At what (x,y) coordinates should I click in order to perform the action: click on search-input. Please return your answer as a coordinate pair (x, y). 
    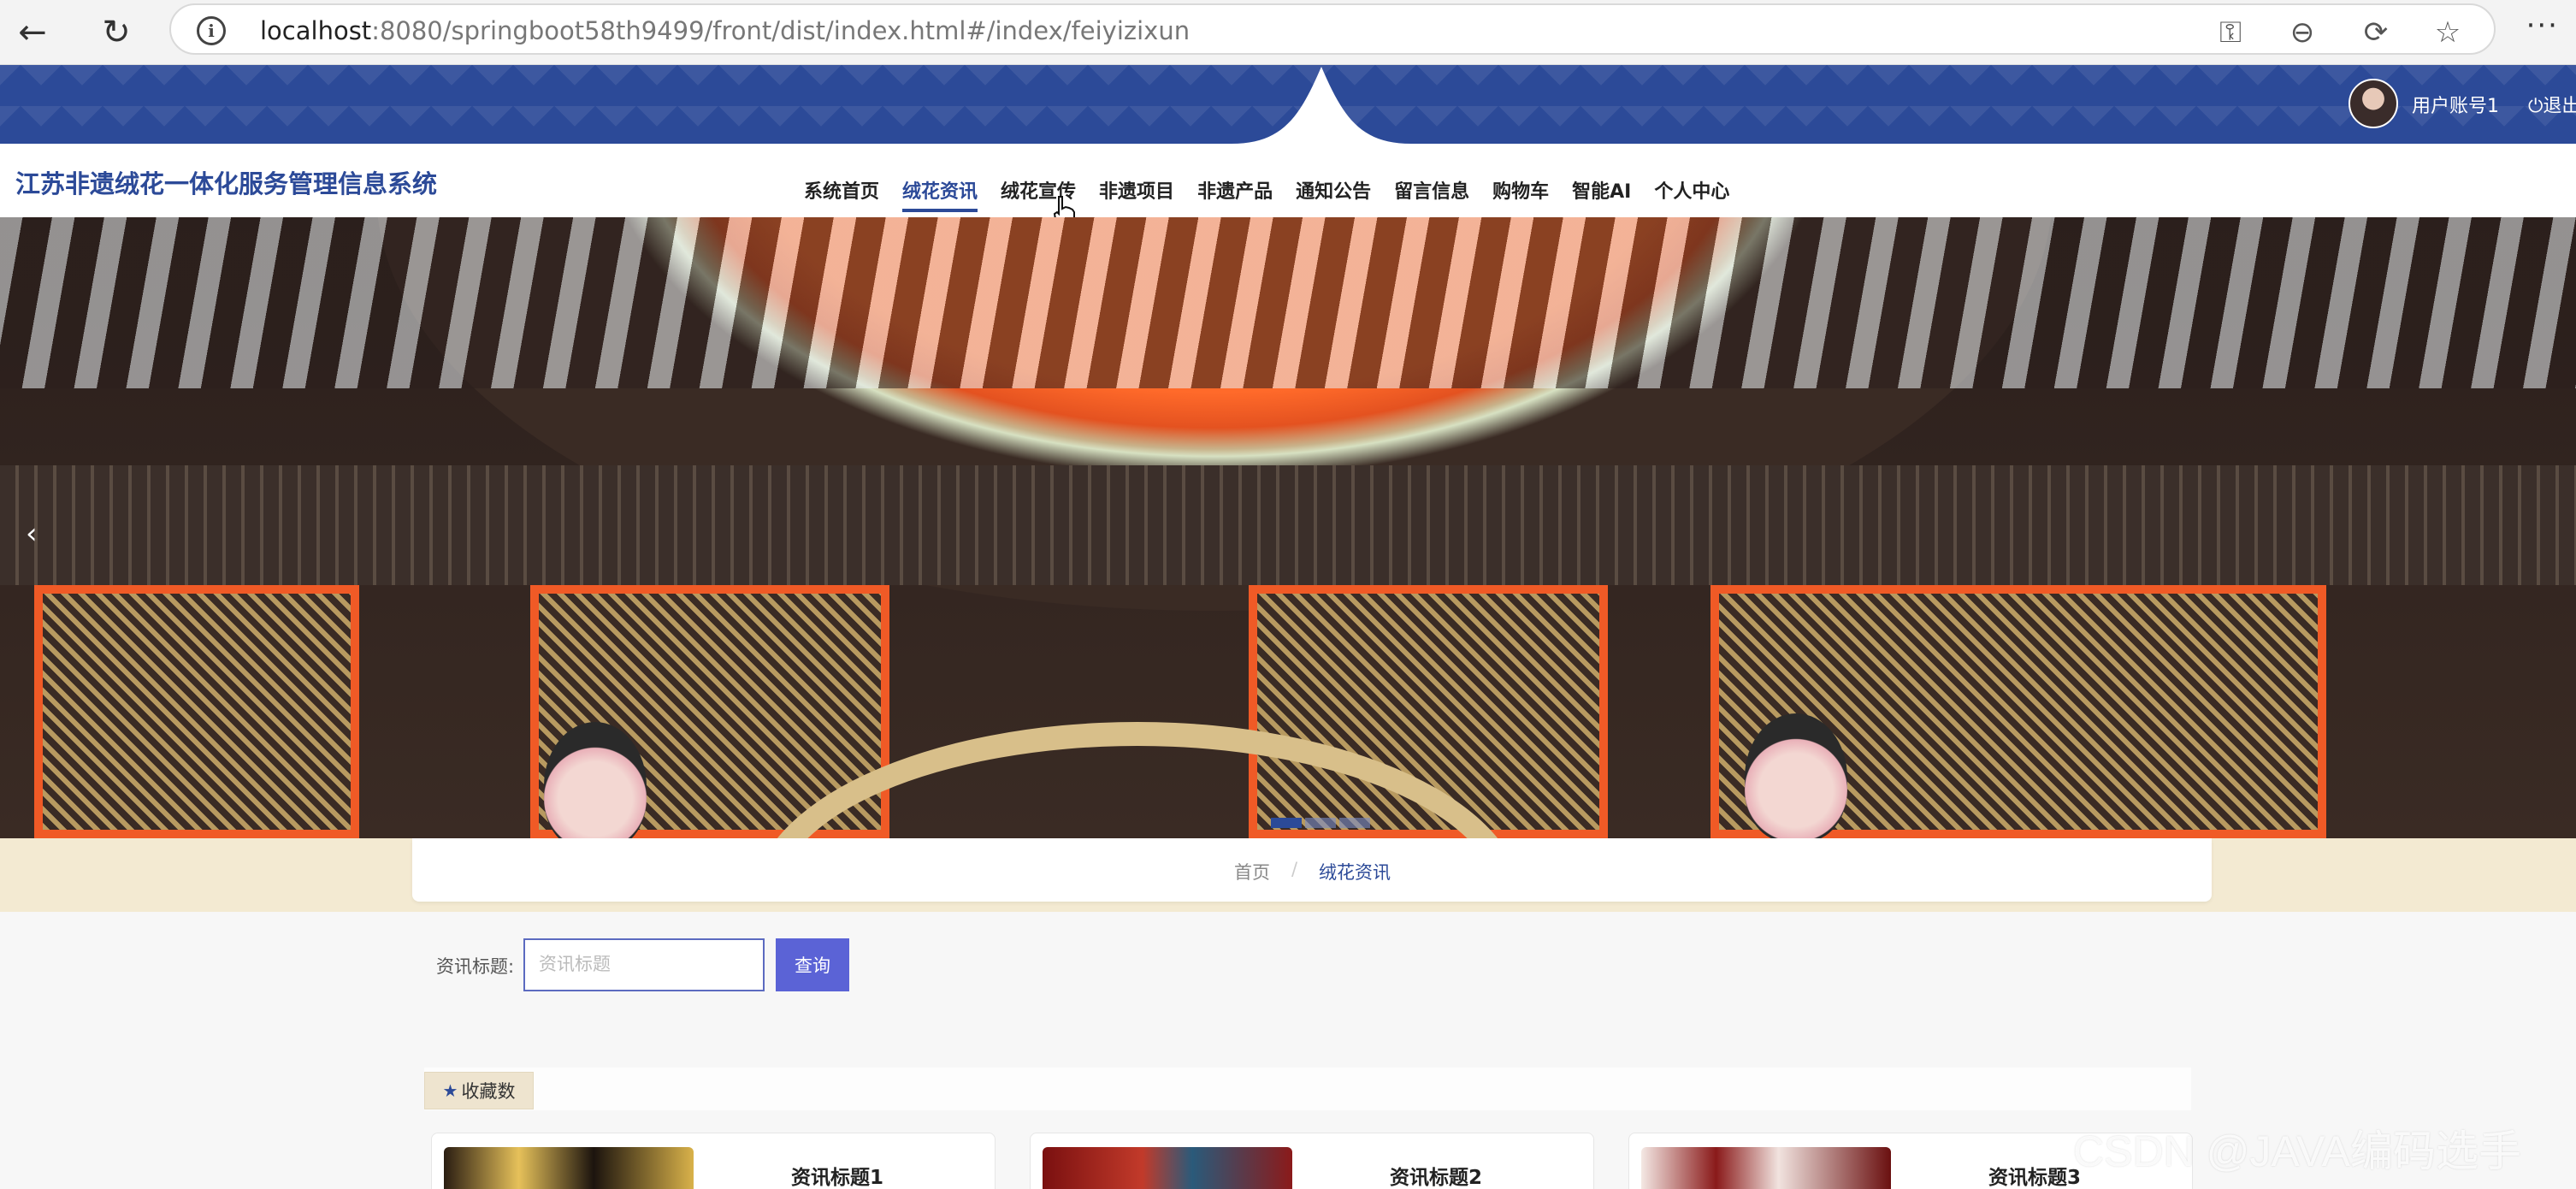
    Looking at the image, I should click on (644, 964).